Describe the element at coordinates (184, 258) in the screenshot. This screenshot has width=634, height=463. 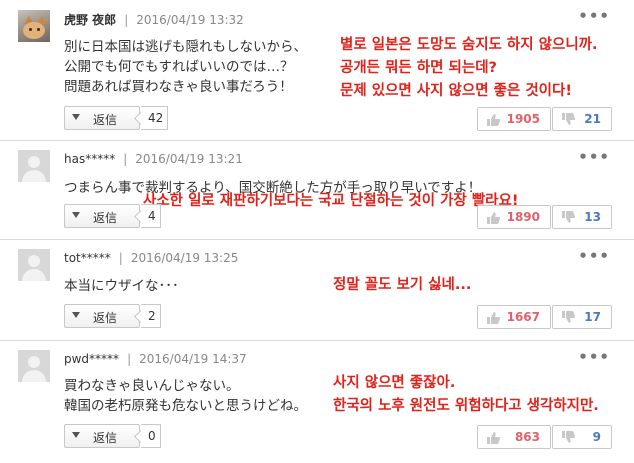
I see `comment-time: 2016/04/19 13:25` at that location.